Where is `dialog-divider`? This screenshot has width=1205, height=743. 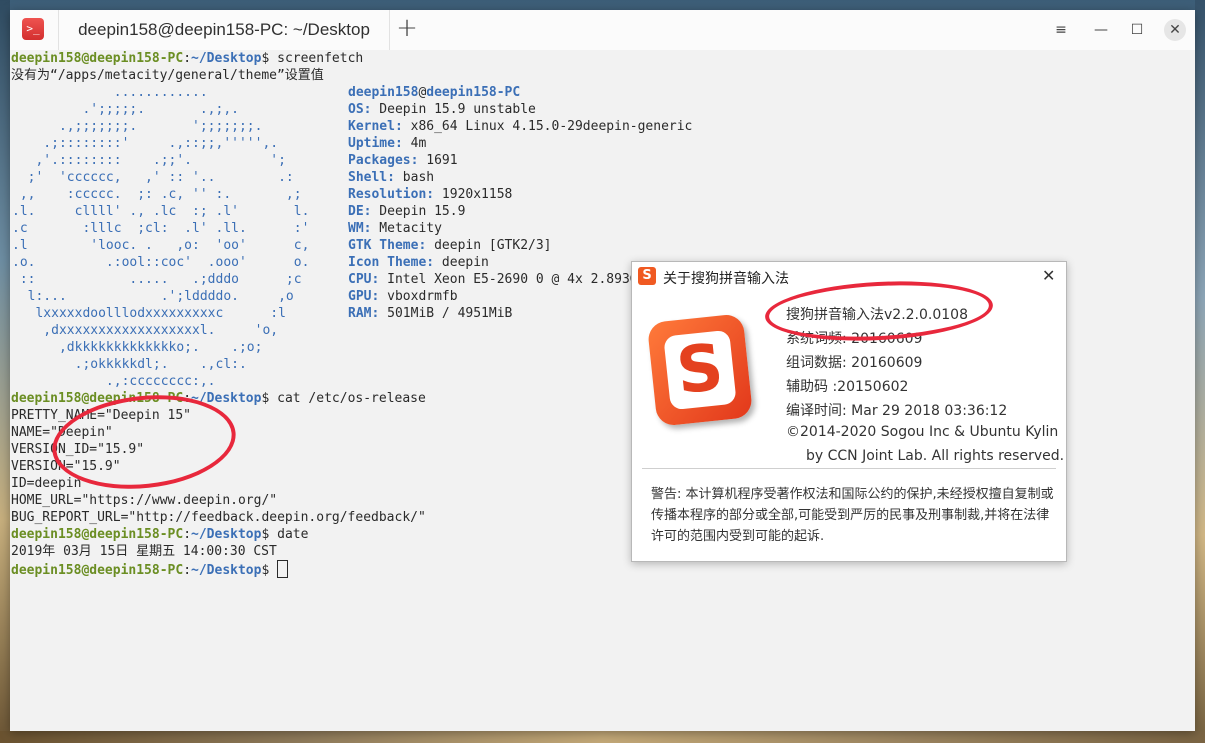
dialog-divider is located at coordinates (849, 468).